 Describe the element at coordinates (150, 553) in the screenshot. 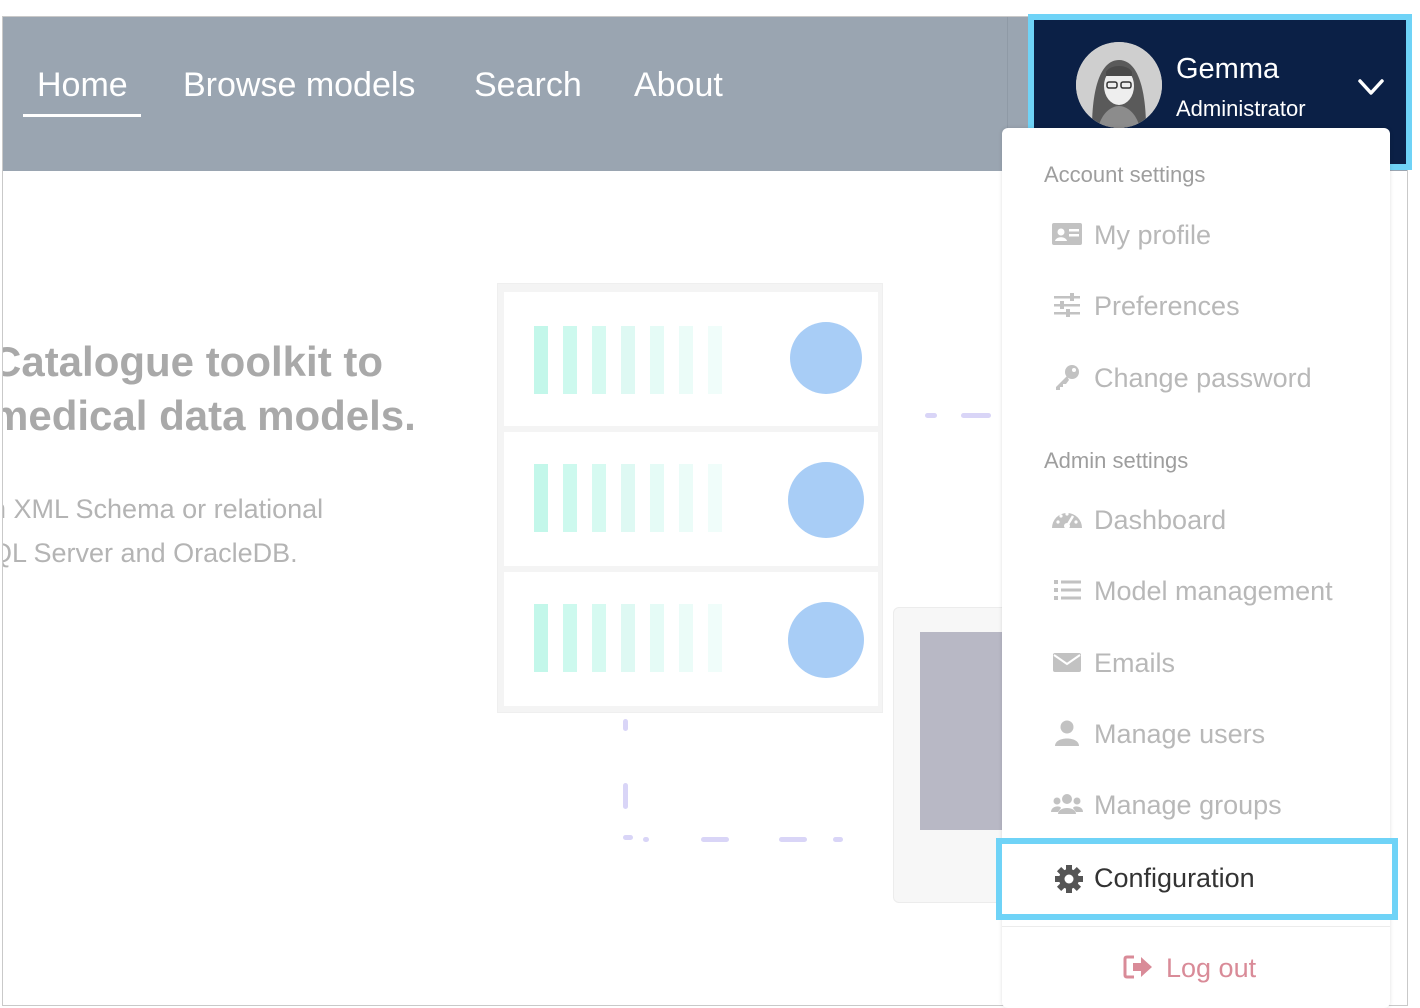

I see `hero-description-line-2: QL Server and OracleDB.` at that location.